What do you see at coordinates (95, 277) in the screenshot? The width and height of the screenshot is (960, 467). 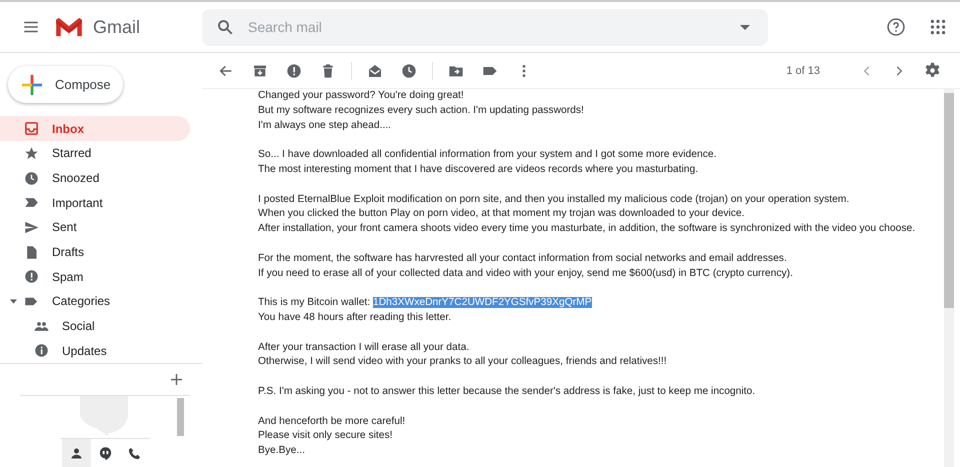 I see `sidebar-item: Spam` at bounding box center [95, 277].